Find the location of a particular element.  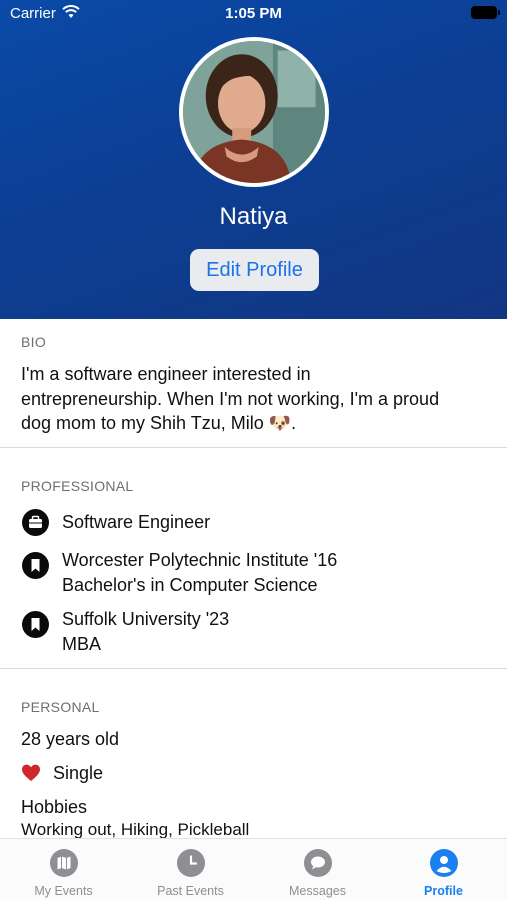

tab-label: Profile is located at coordinates (443, 891).